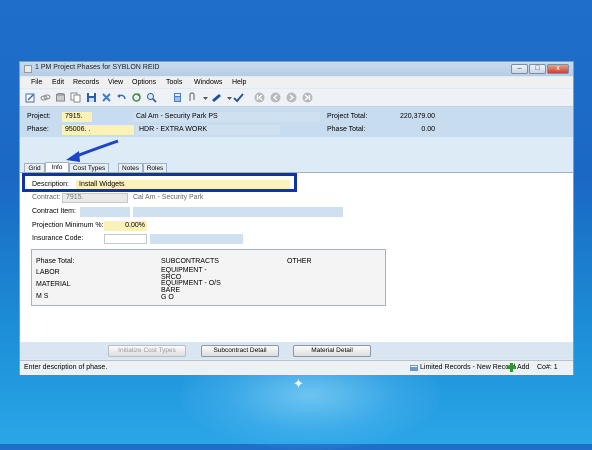 This screenshot has width=592, height=450. I want to click on annotation-arrow, so click(92, 150).